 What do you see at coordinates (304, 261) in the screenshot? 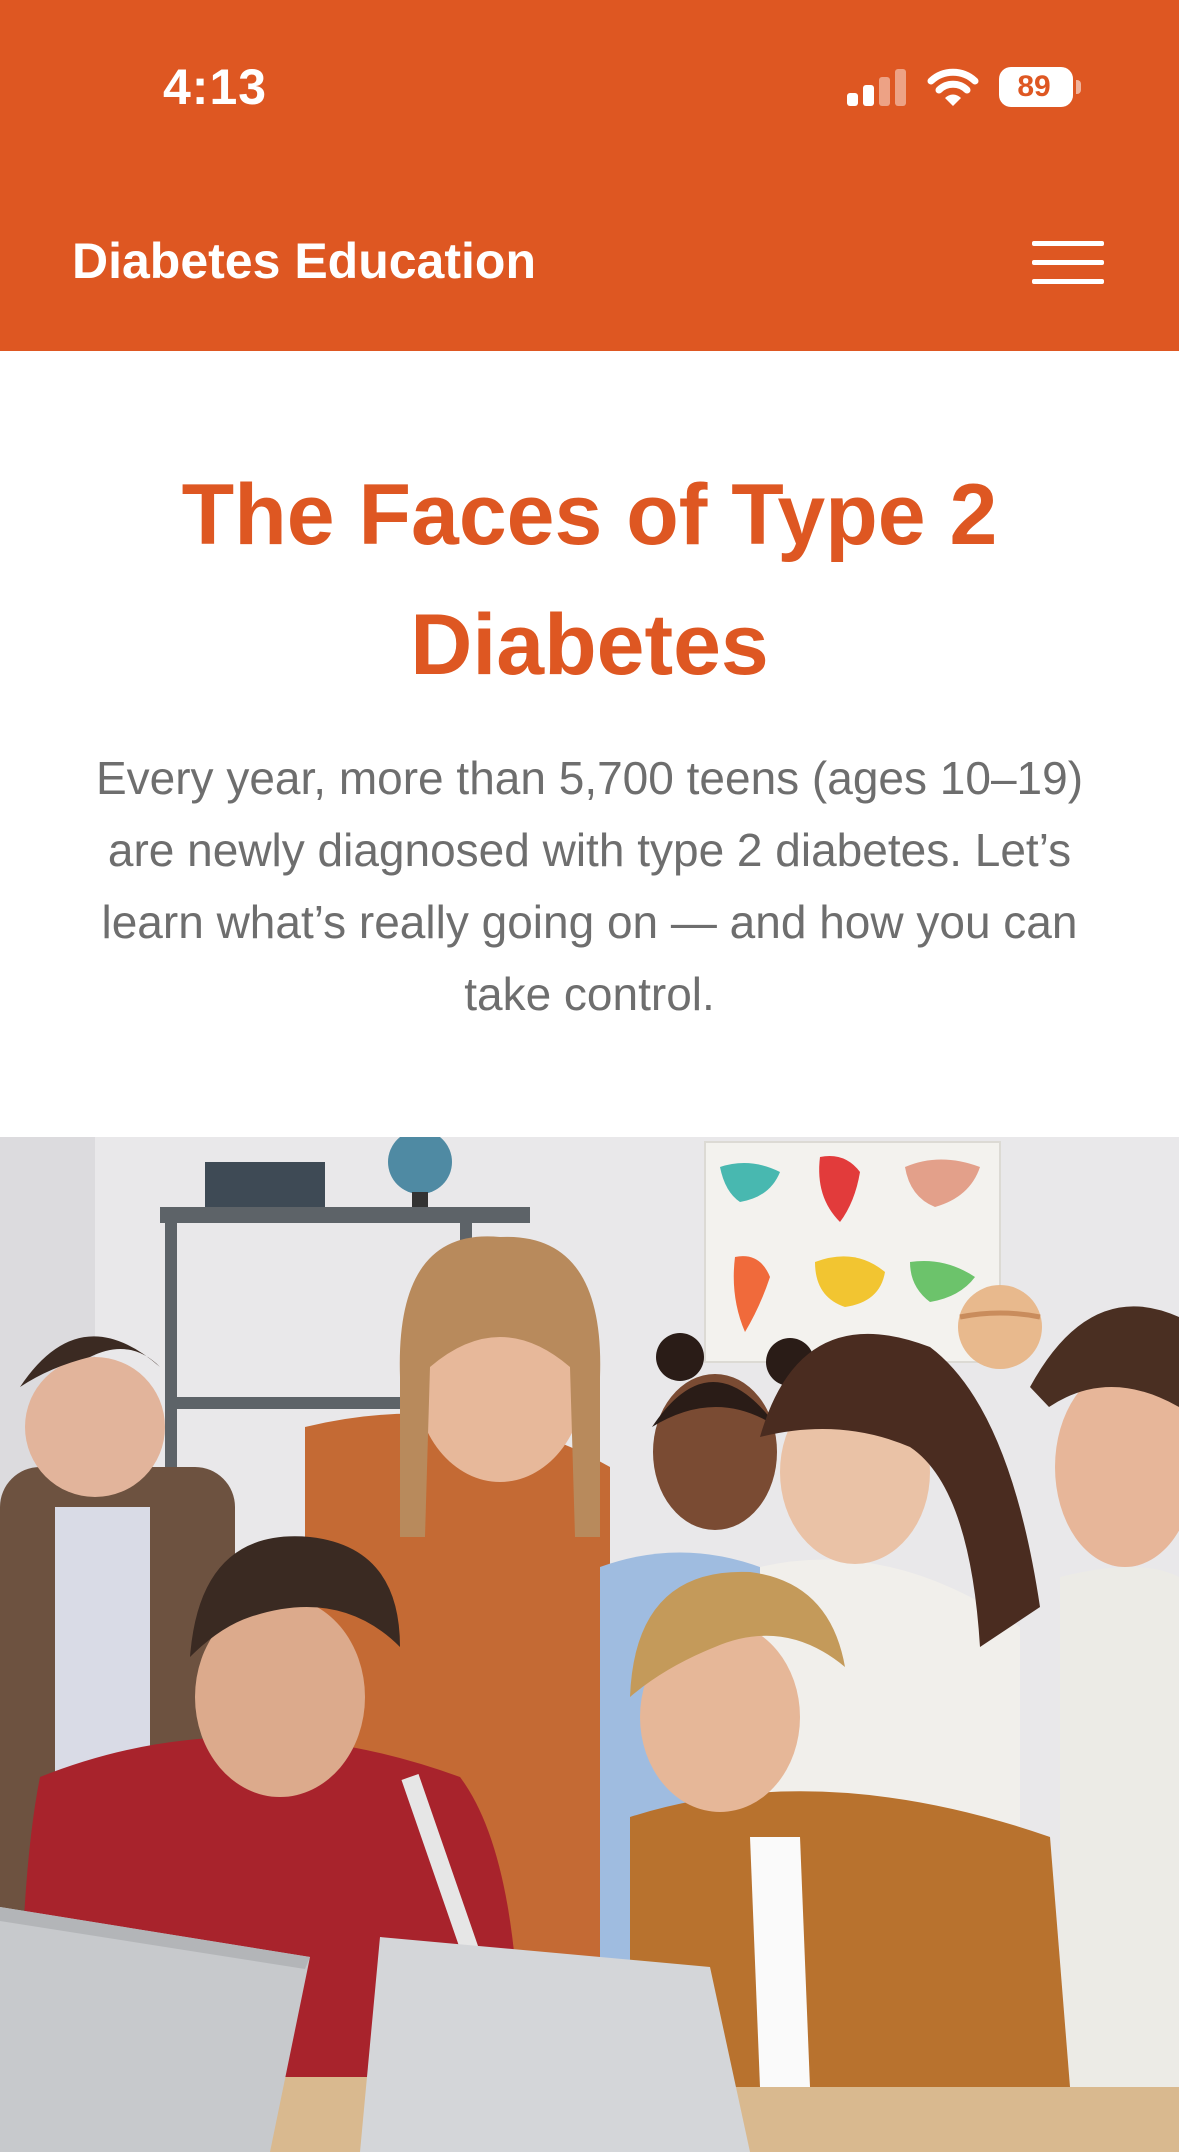
I see `site-title: Diabetes Education` at bounding box center [304, 261].